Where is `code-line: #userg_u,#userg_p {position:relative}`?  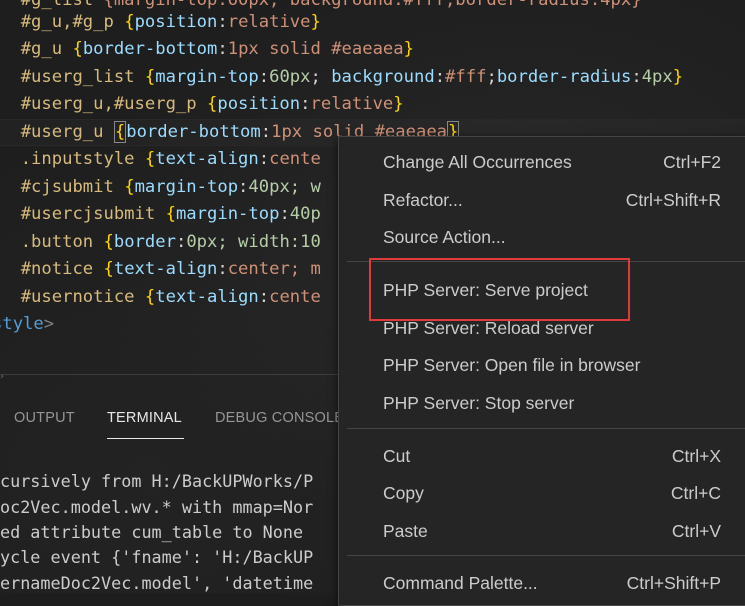 code-line: #userg_u,#userg_p {position:relative} is located at coordinates (202, 104).